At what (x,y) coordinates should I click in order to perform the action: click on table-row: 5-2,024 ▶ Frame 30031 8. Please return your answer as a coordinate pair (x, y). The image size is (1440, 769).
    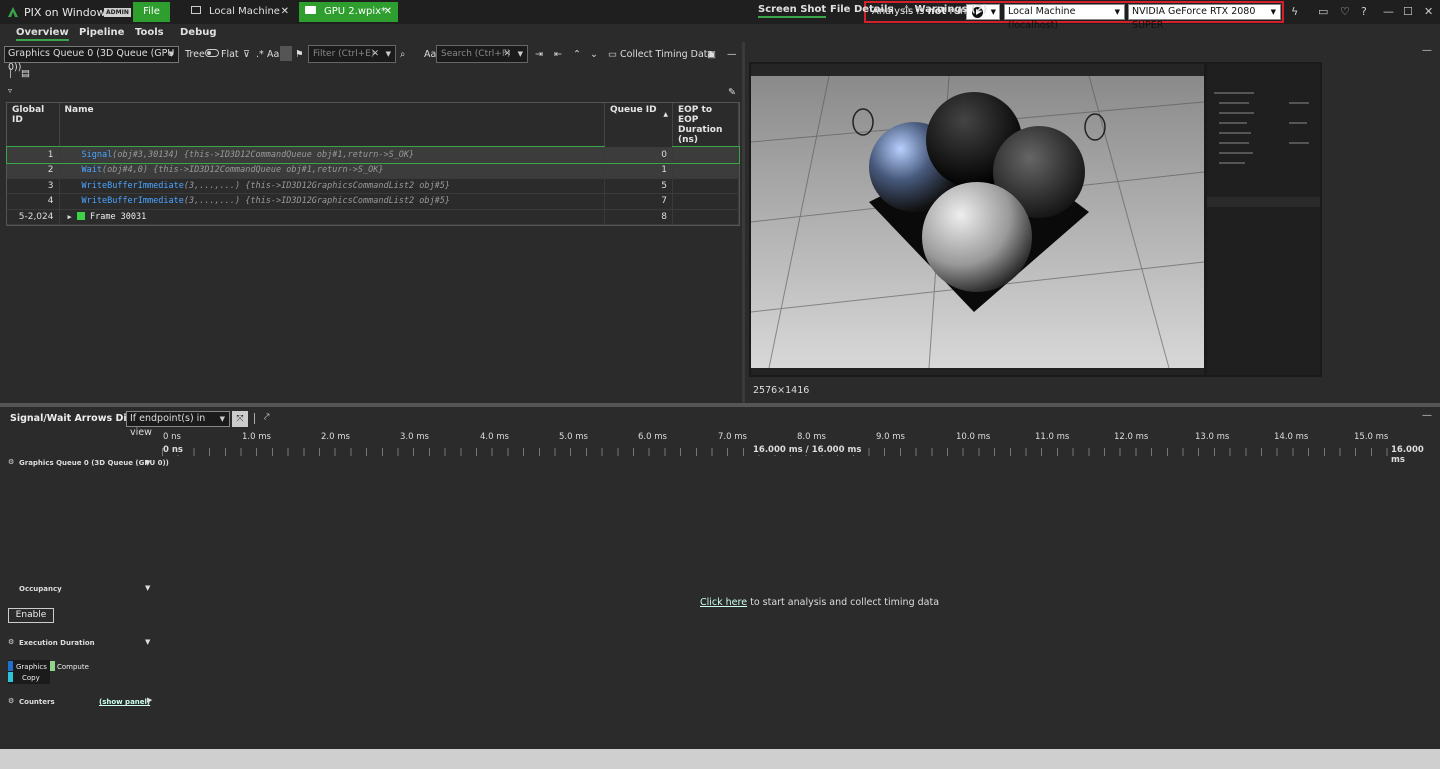
    Looking at the image, I should click on (373, 217).